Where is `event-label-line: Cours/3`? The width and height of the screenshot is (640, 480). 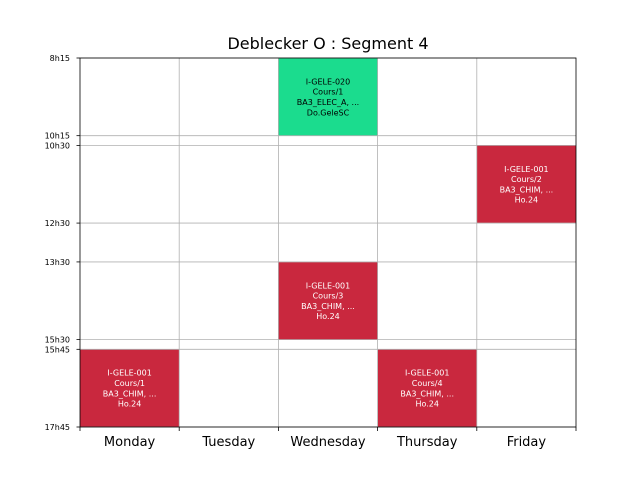 event-label-line: Cours/3 is located at coordinates (328, 296).